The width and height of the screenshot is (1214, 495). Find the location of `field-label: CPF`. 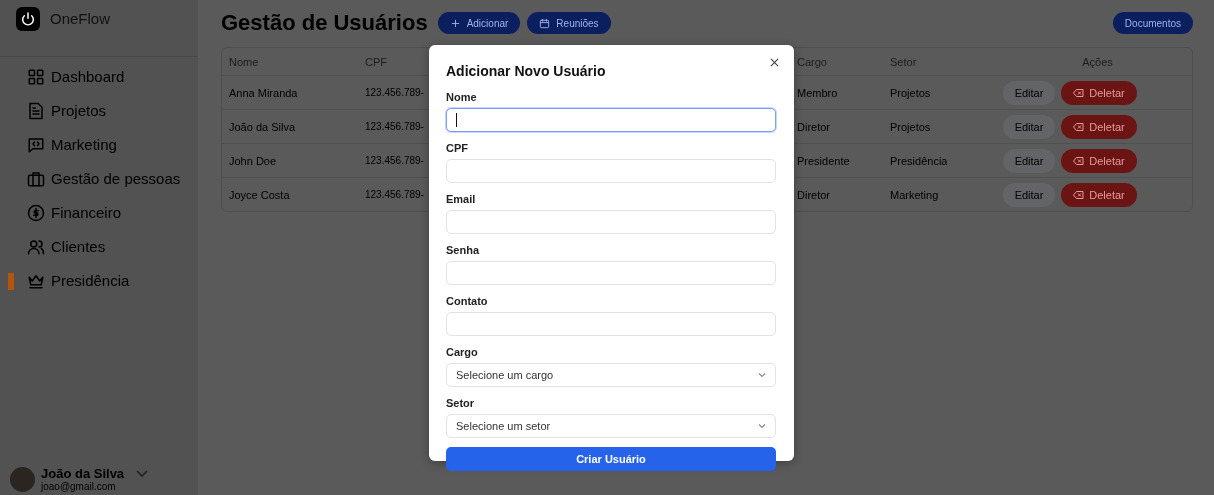

field-label: CPF is located at coordinates (457, 147).